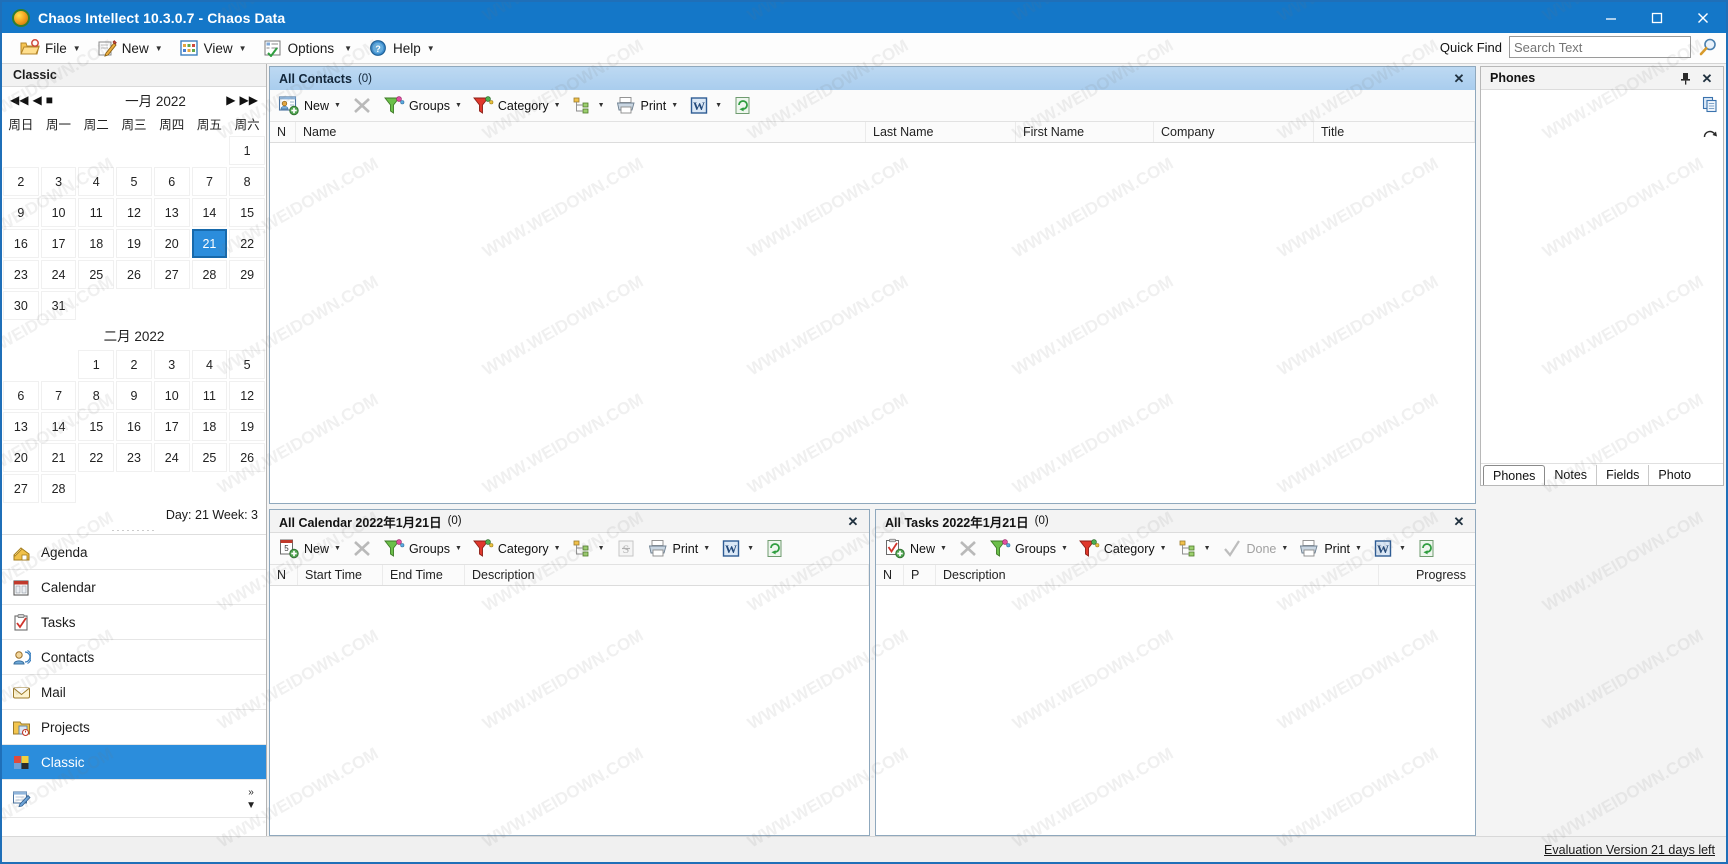  Describe the element at coordinates (309, 549) in the screenshot. I see `new-appointment-button: 5 New ▼` at that location.